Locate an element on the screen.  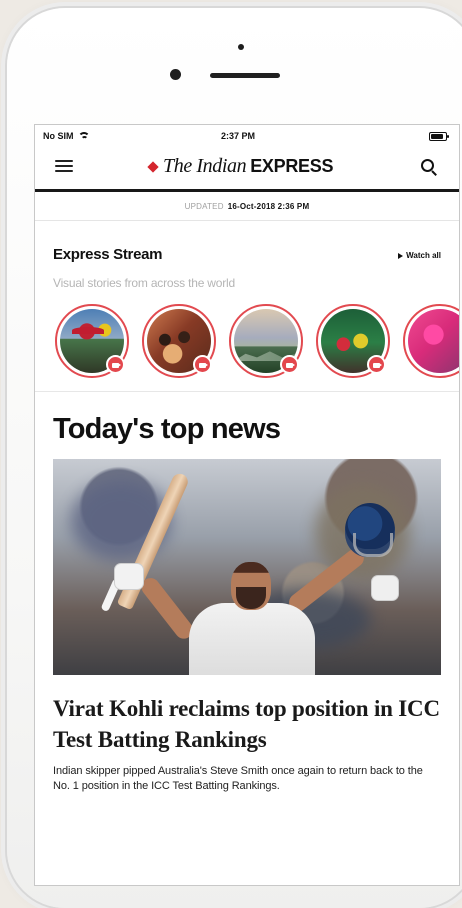
stories-carousel is located at coordinates (257, 344).